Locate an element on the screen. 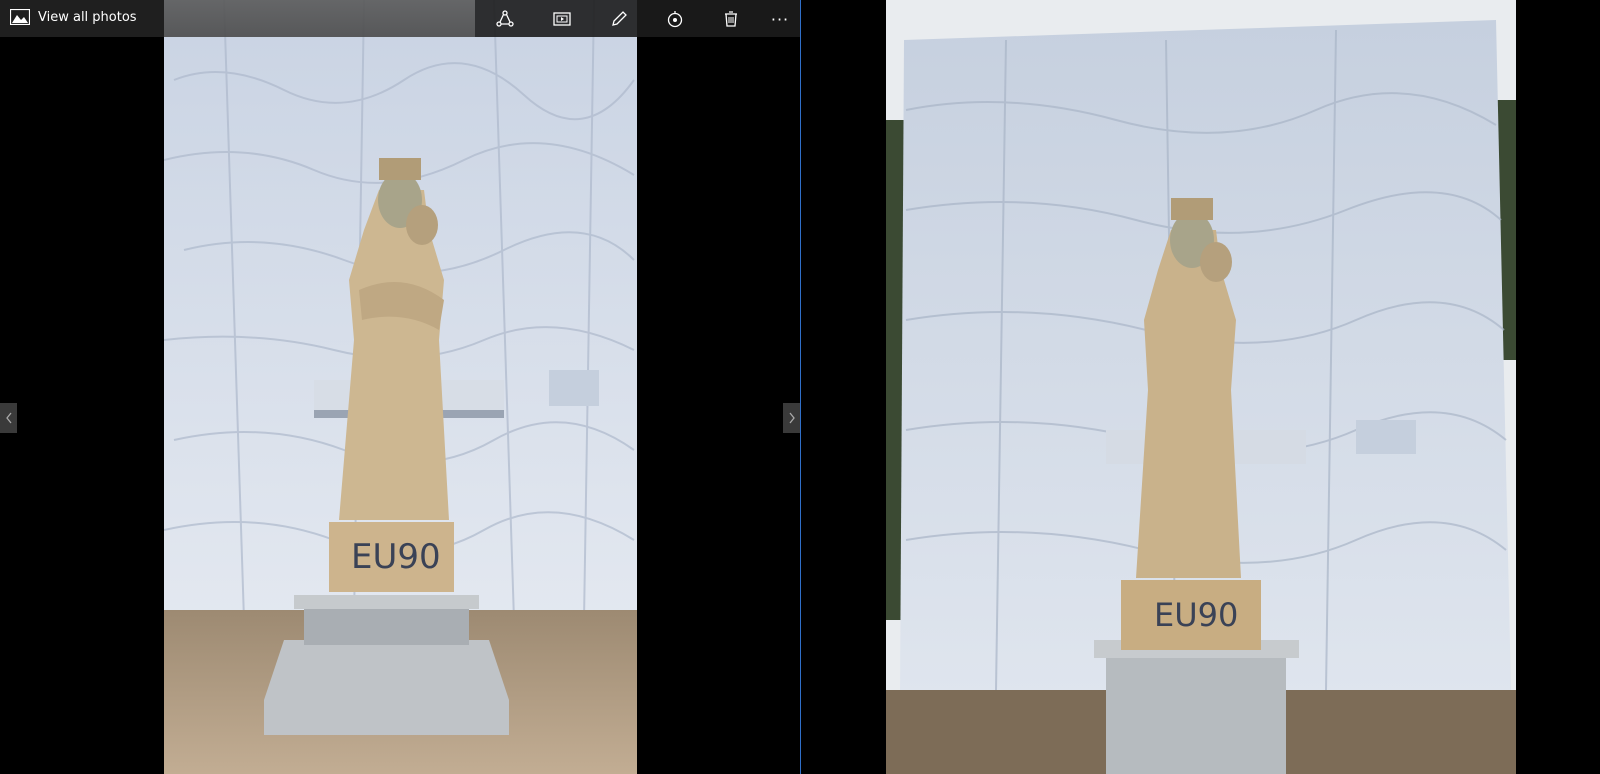  pen-icon is located at coordinates (619, 19).